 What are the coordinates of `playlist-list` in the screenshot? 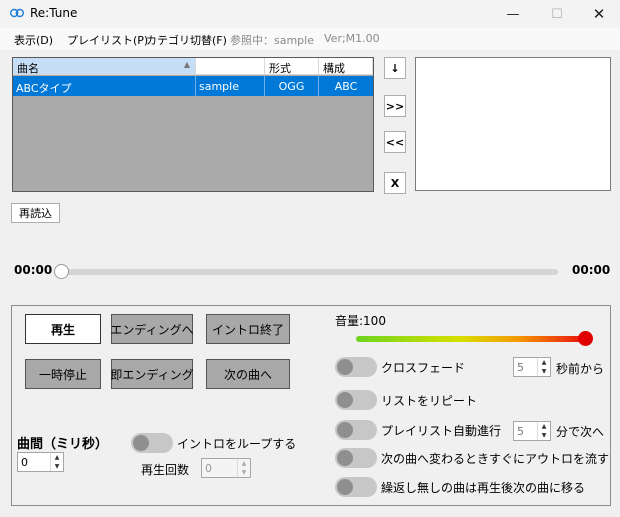 It's located at (513, 124).